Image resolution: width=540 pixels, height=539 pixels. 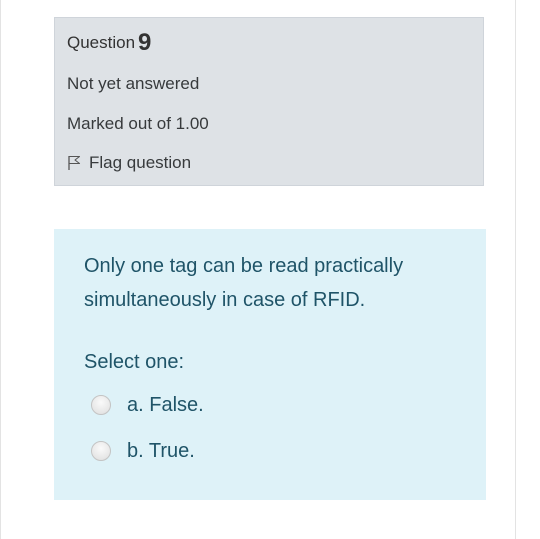 I want to click on flag-outline-icon, so click(x=74, y=163).